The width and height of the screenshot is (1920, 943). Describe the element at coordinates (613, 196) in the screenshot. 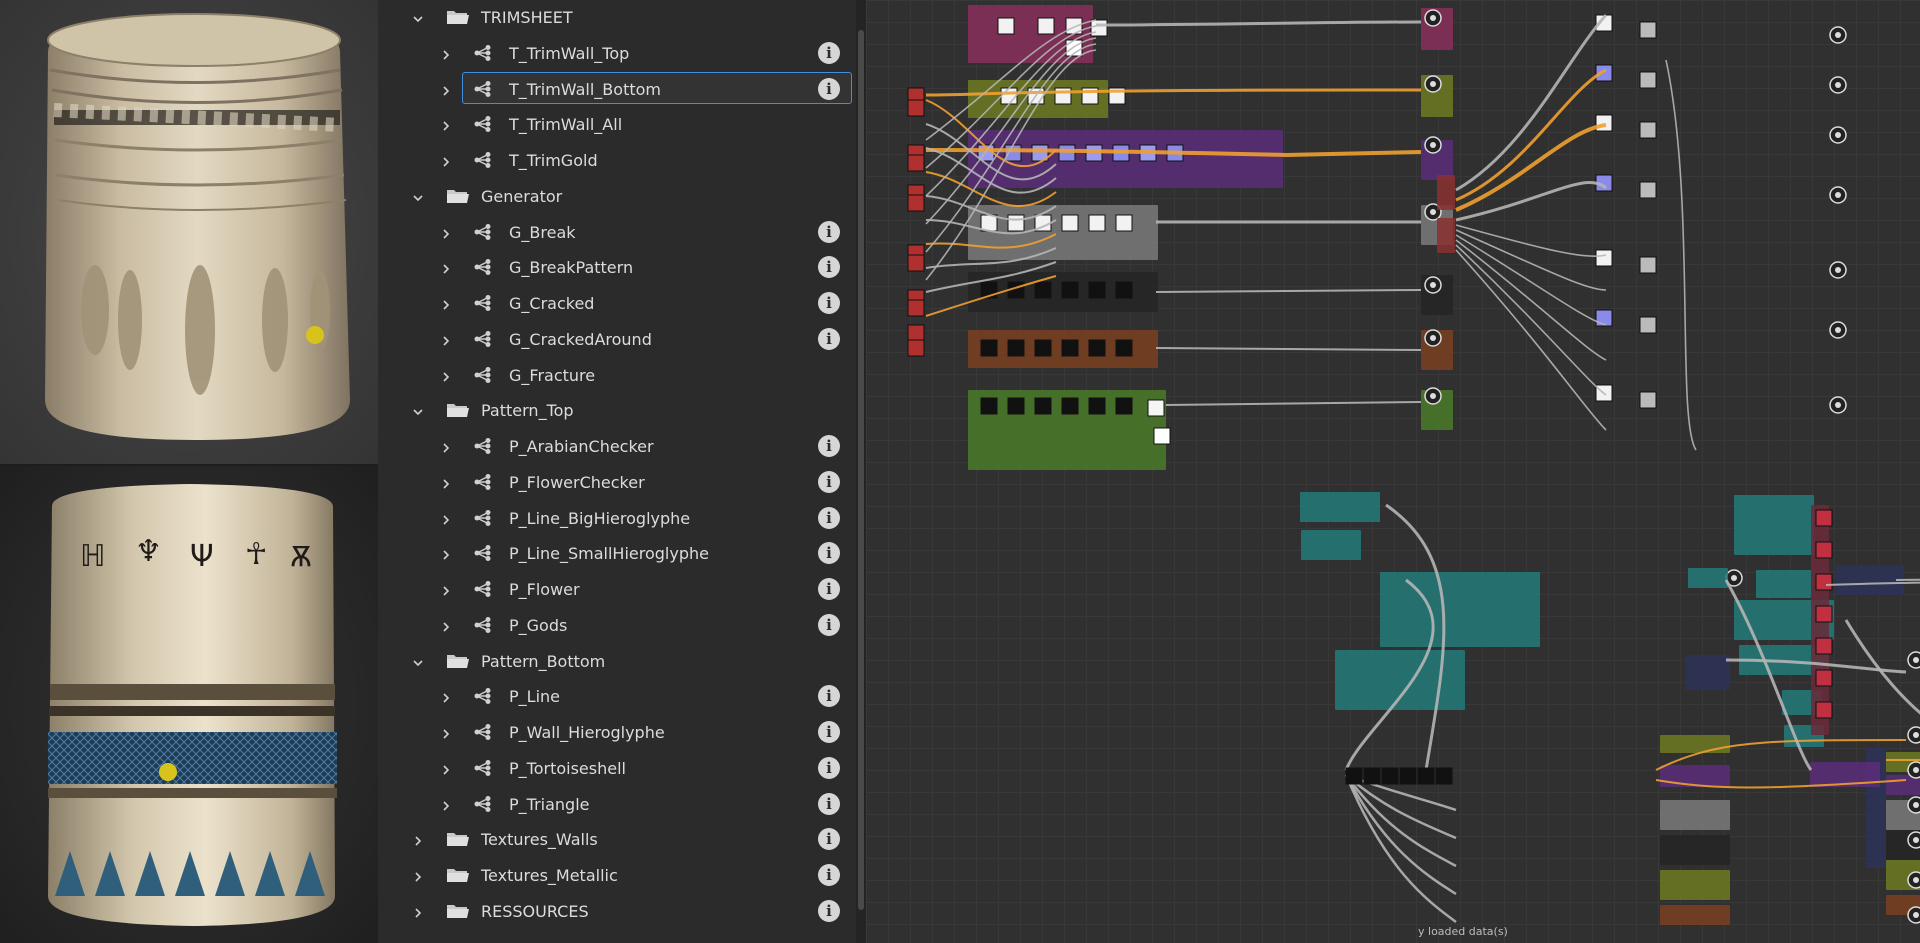

I see `tree-item-generator: Generator` at that location.